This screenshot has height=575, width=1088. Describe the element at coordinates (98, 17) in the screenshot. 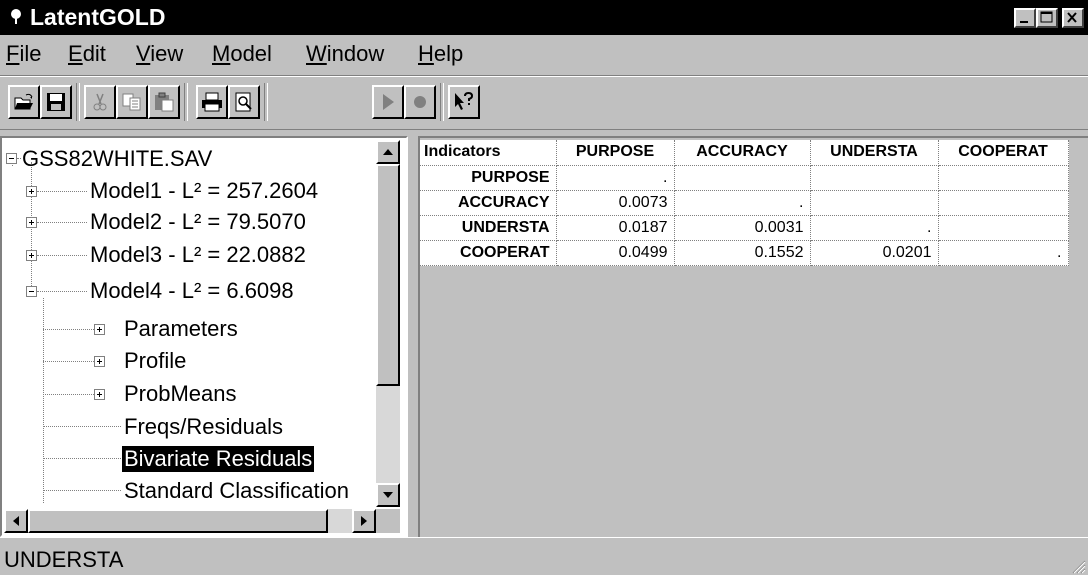

I see `window-title: LatentGOLD` at that location.